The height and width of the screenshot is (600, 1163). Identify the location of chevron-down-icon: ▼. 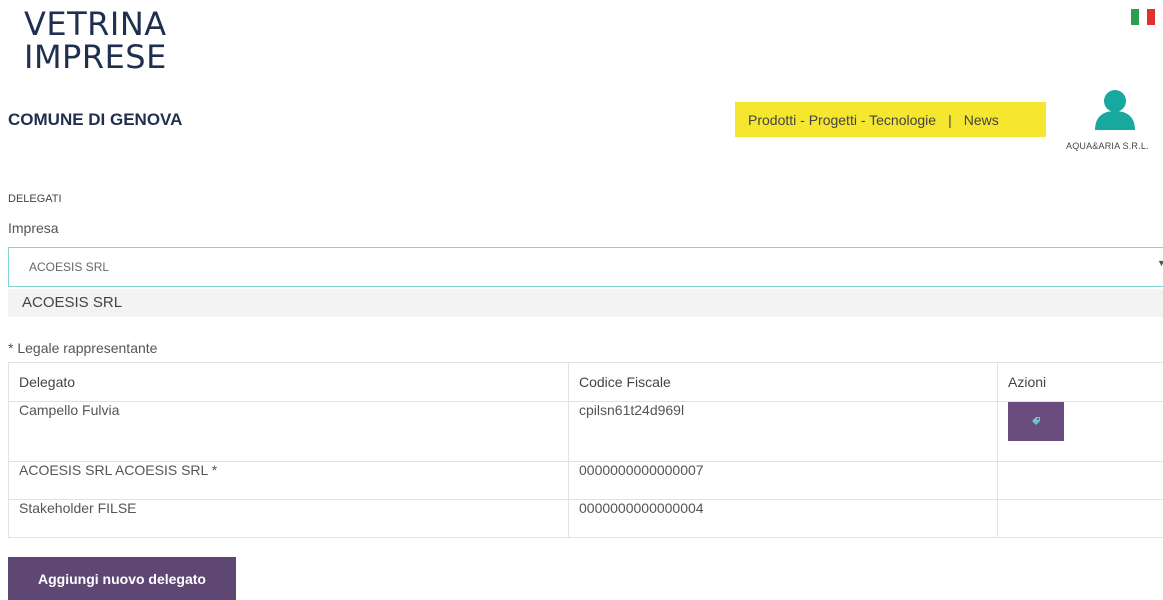
(1160, 263).